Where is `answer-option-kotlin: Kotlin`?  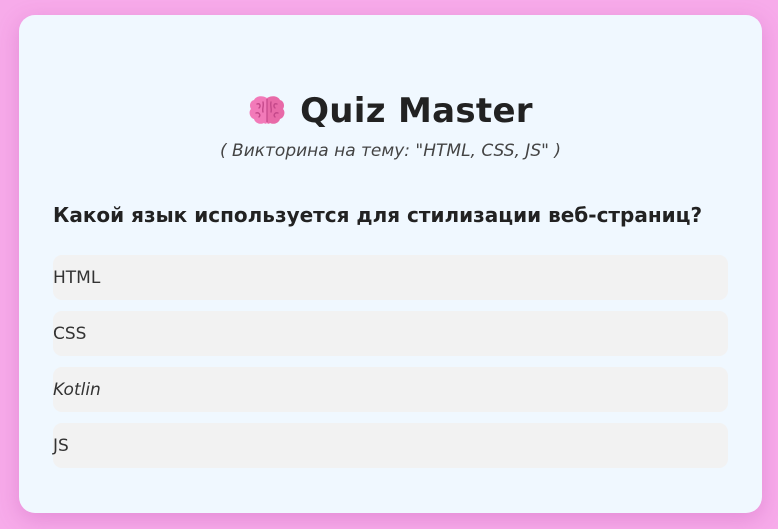 answer-option-kotlin: Kotlin is located at coordinates (390, 389).